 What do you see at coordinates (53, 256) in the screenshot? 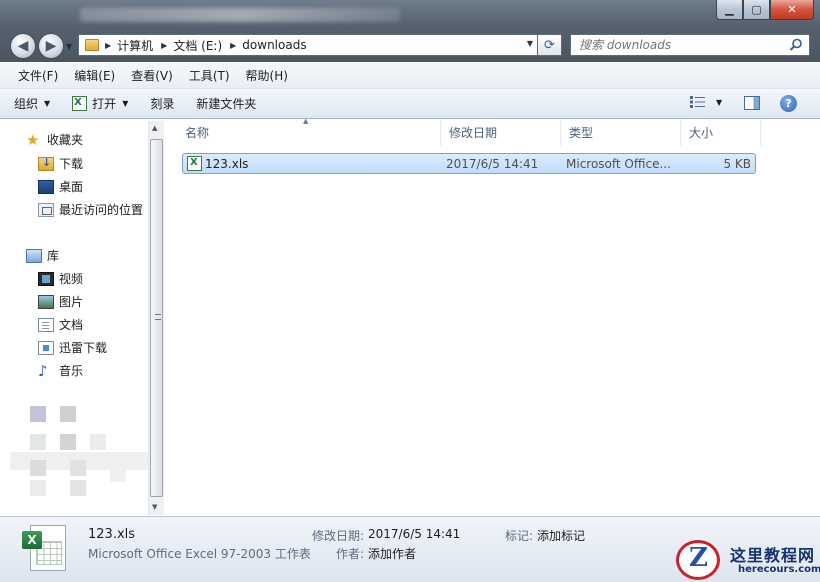
I see `sidebar-item-label: 库` at bounding box center [53, 256].